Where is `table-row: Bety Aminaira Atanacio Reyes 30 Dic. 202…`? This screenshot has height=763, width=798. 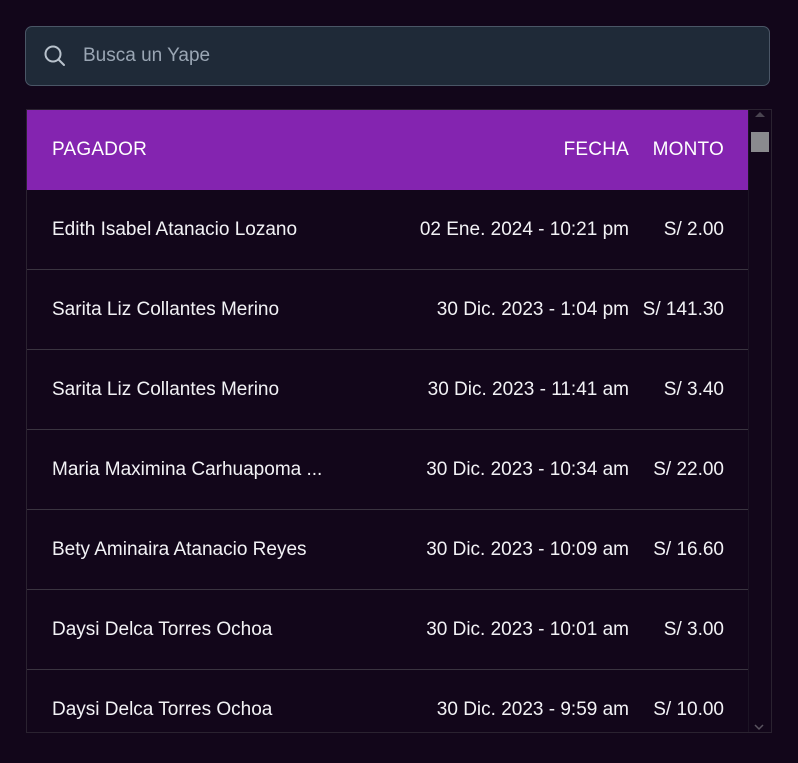 table-row: Bety Aminaira Atanacio Reyes 30 Dic. 202… is located at coordinates (388, 550).